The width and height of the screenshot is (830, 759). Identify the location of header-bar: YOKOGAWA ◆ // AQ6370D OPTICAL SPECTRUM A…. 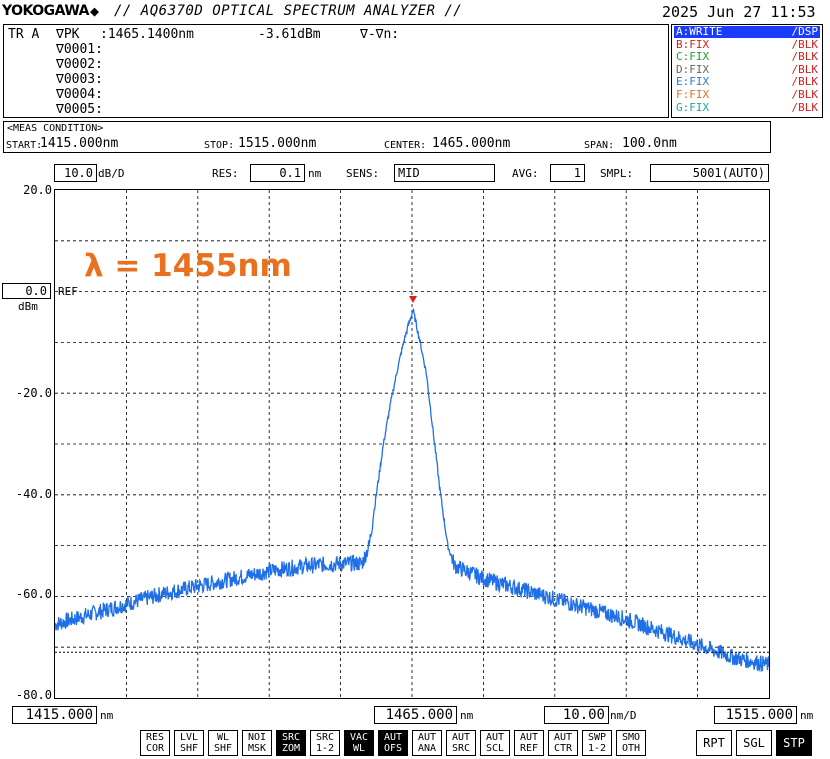
(415, 11).